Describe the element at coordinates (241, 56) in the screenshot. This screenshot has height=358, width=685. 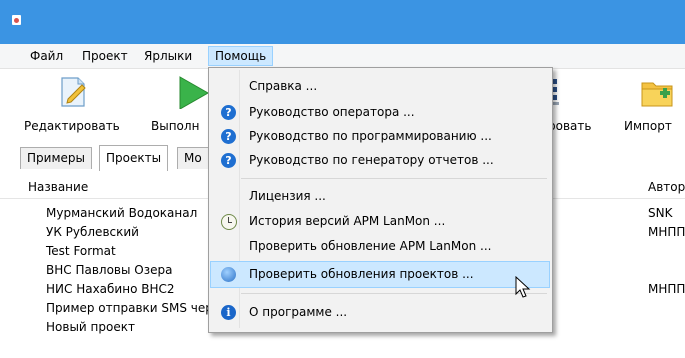
I see `menu-help: Помощь` at that location.